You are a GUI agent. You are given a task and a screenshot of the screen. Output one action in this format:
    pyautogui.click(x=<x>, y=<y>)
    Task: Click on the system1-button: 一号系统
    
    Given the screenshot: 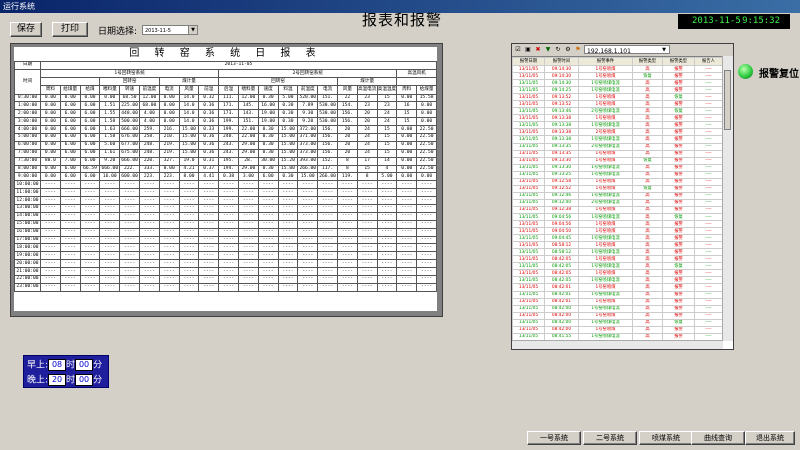 What is the action you would take?
    pyautogui.click(x=554, y=438)
    